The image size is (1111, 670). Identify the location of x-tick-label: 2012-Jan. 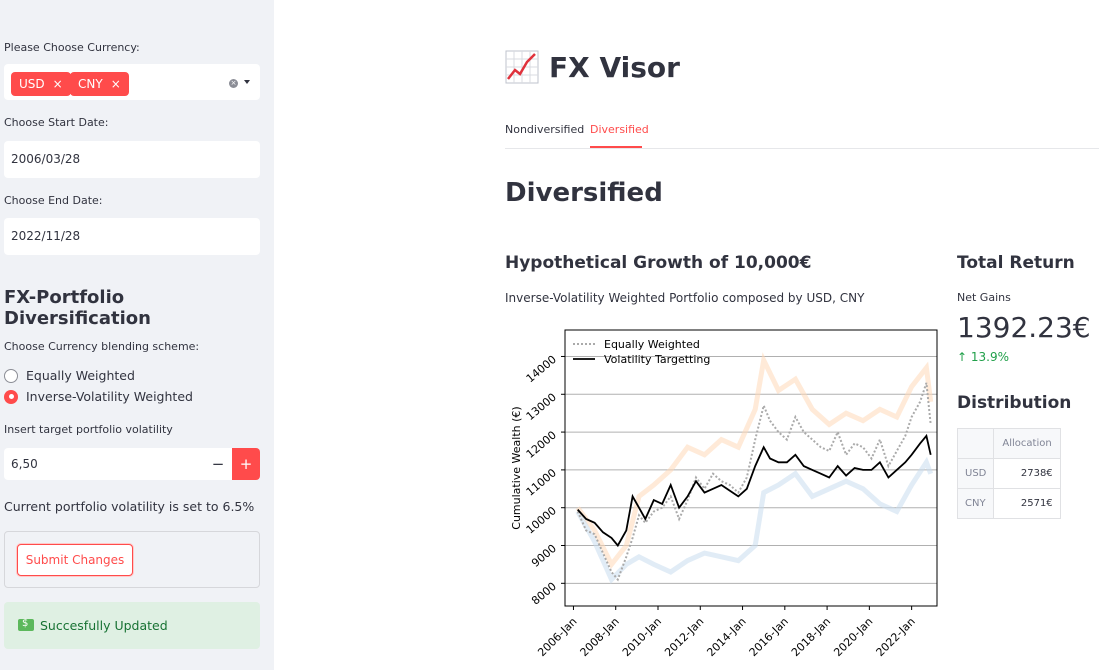
(684, 637).